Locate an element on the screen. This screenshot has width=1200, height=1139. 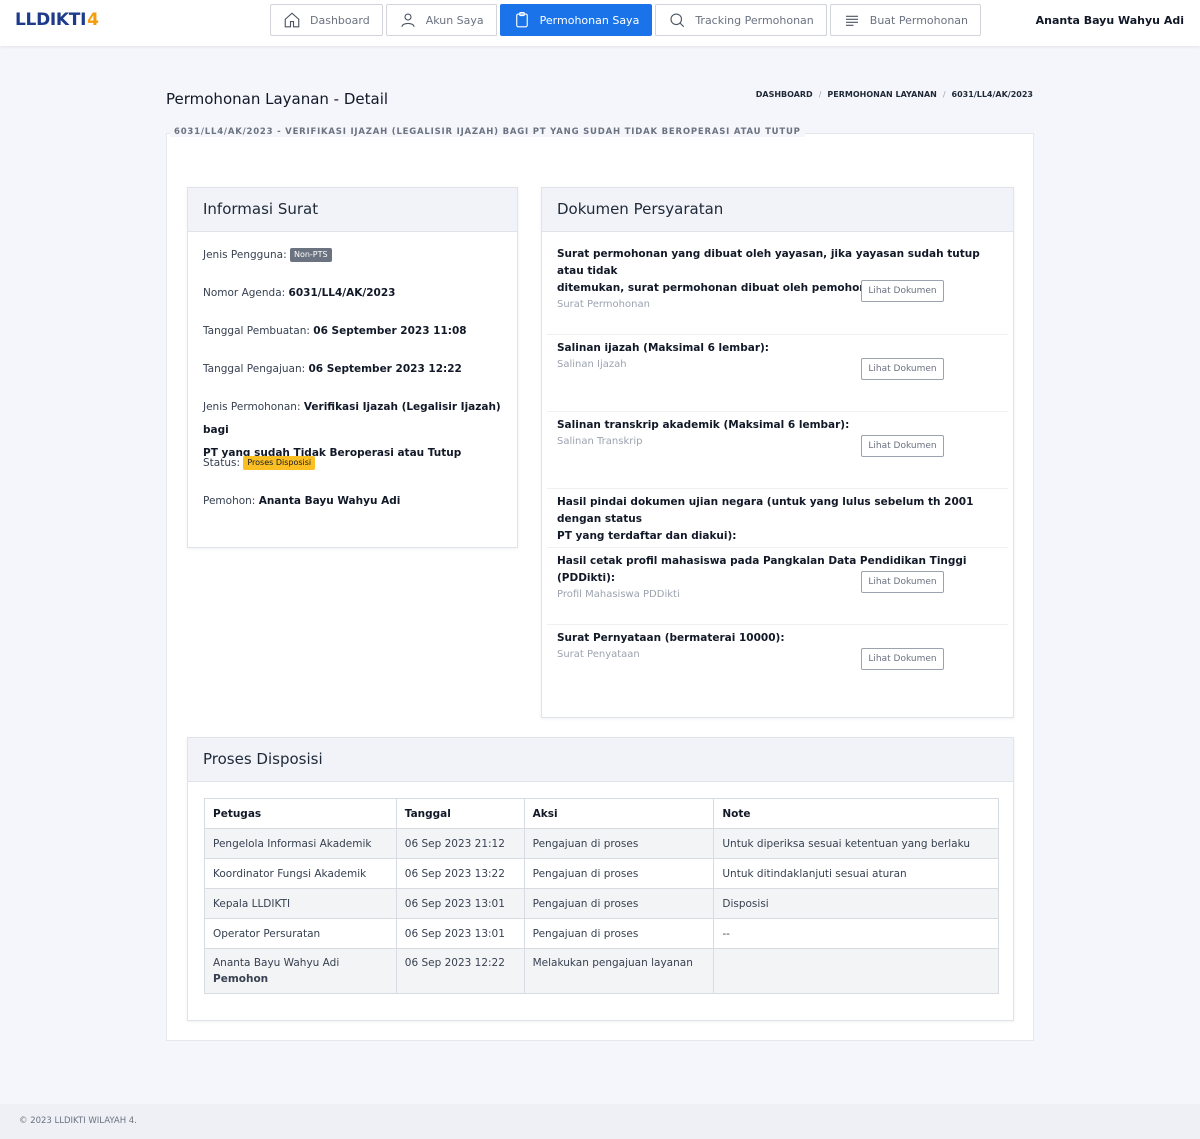
breadcrumb-permohonan-layanan: PERMOHONAN LAYANAN is located at coordinates (881, 94).